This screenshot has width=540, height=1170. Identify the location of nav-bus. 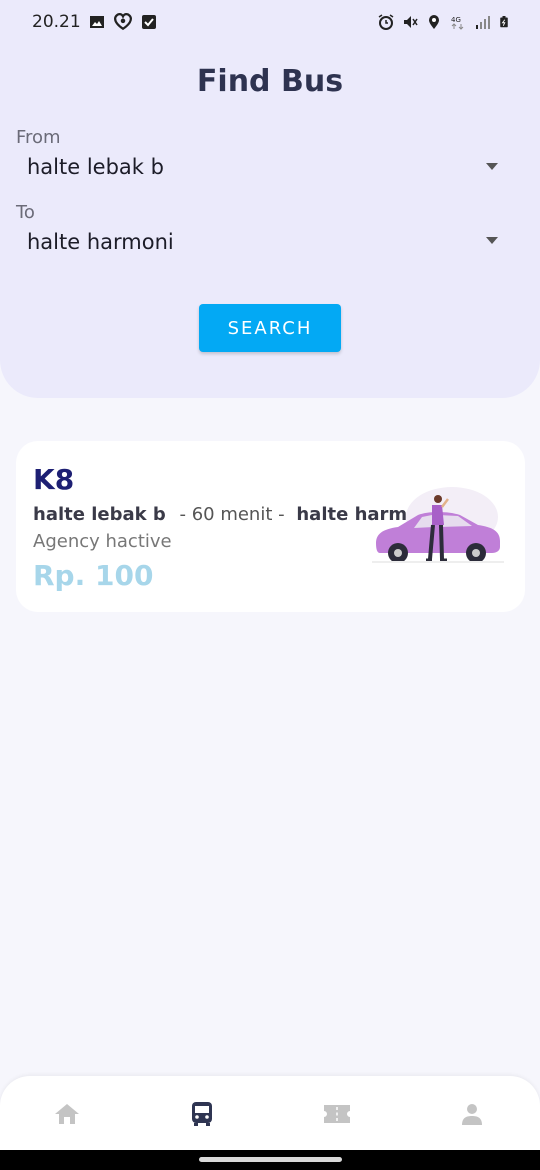
(202, 1114).